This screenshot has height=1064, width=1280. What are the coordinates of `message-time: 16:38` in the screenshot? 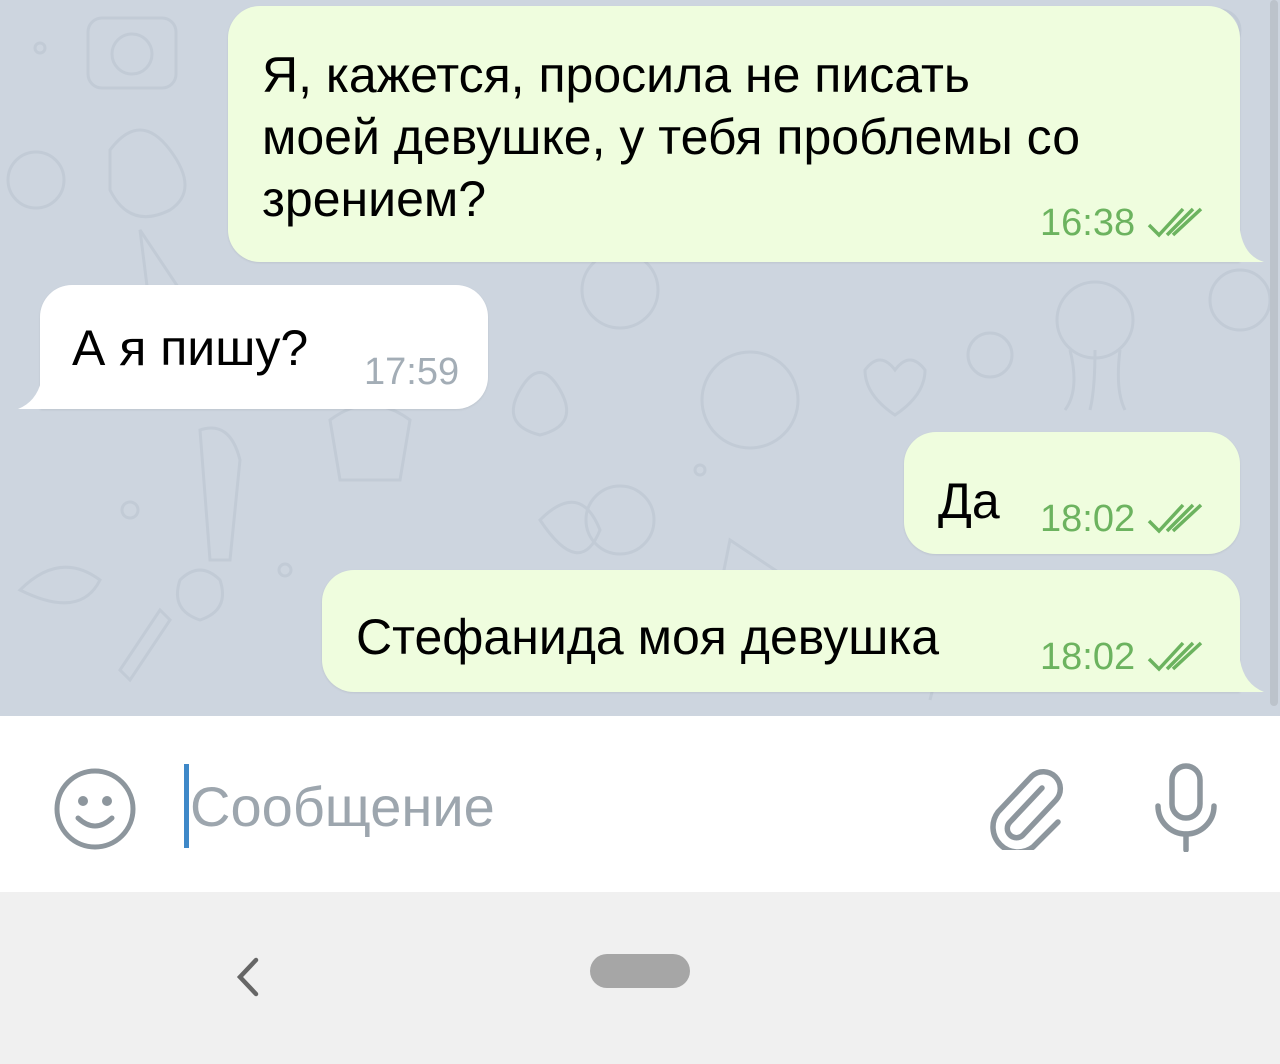 It's located at (1088, 223).